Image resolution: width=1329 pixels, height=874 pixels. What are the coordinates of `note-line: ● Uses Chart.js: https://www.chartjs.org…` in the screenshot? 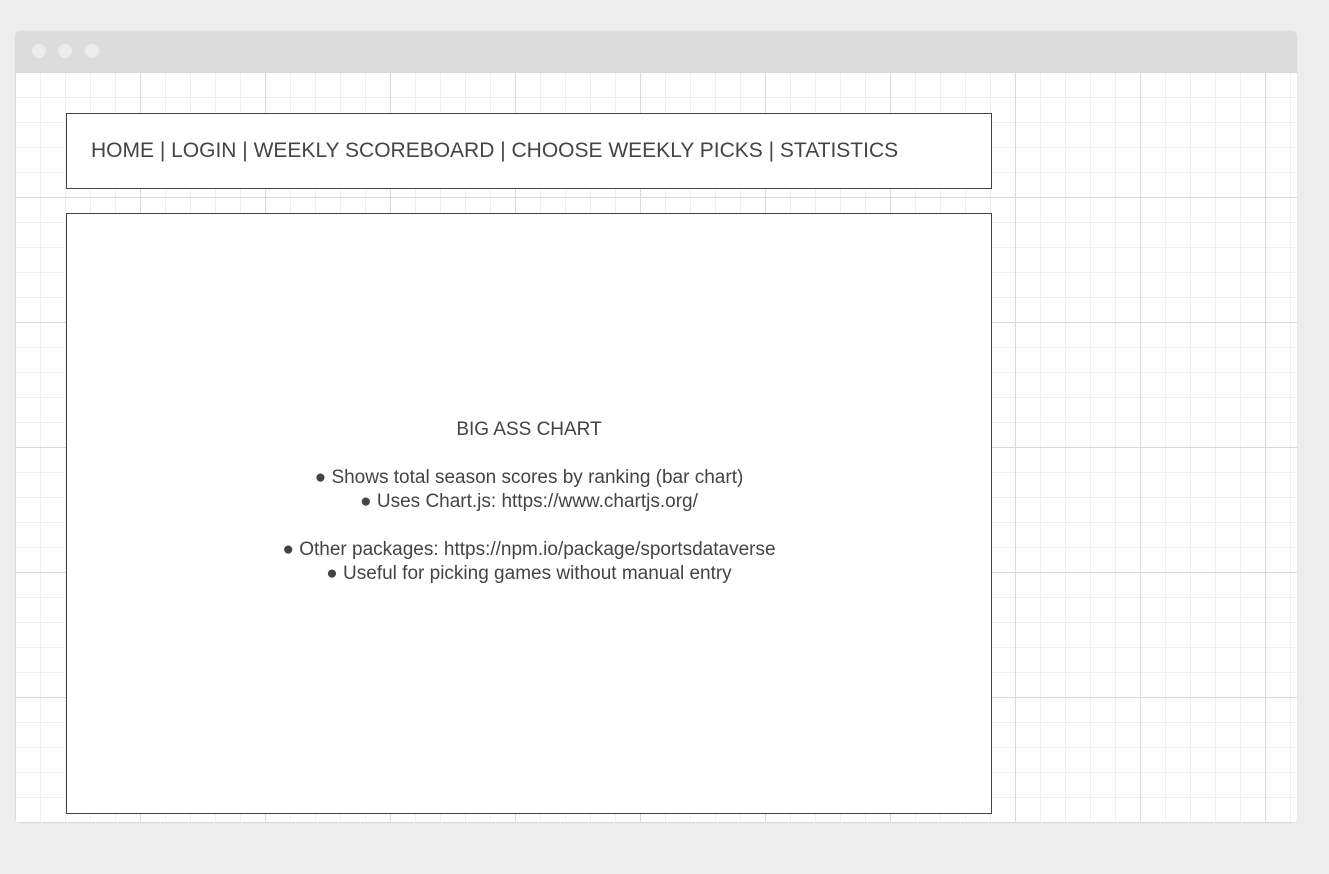 It's located at (529, 501).